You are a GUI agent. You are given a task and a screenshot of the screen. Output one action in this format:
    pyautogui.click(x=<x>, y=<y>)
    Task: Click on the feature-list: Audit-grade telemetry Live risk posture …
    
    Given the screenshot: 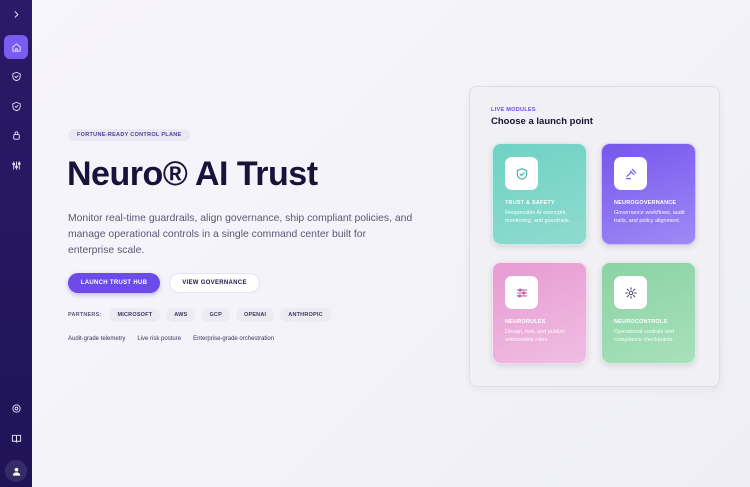 What is the action you would take?
    pyautogui.click(x=171, y=339)
    